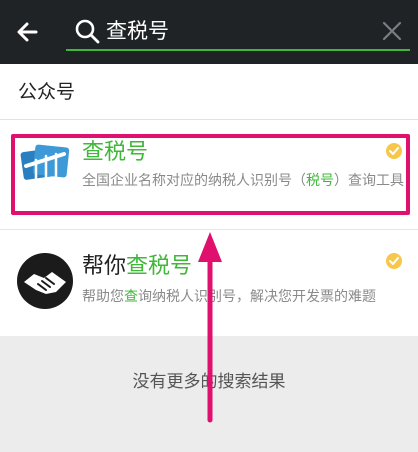 This screenshot has width=418, height=452. Describe the element at coordinates (47, 92) in the screenshot. I see `section-title: 公众号` at that location.